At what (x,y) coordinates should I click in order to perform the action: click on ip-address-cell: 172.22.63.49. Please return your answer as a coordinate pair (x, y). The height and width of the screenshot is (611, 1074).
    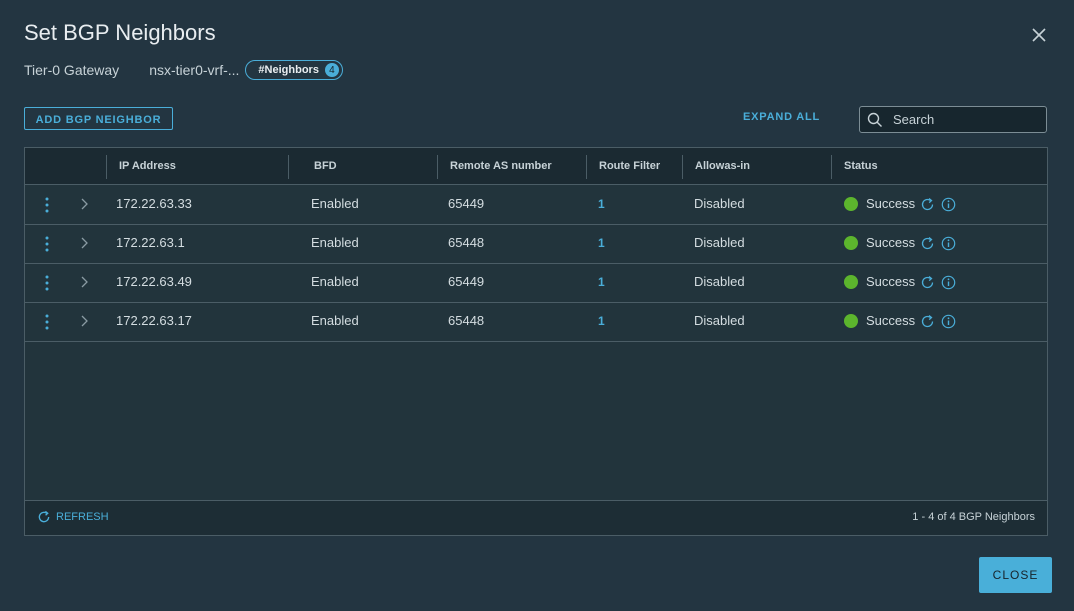
    Looking at the image, I should click on (154, 281).